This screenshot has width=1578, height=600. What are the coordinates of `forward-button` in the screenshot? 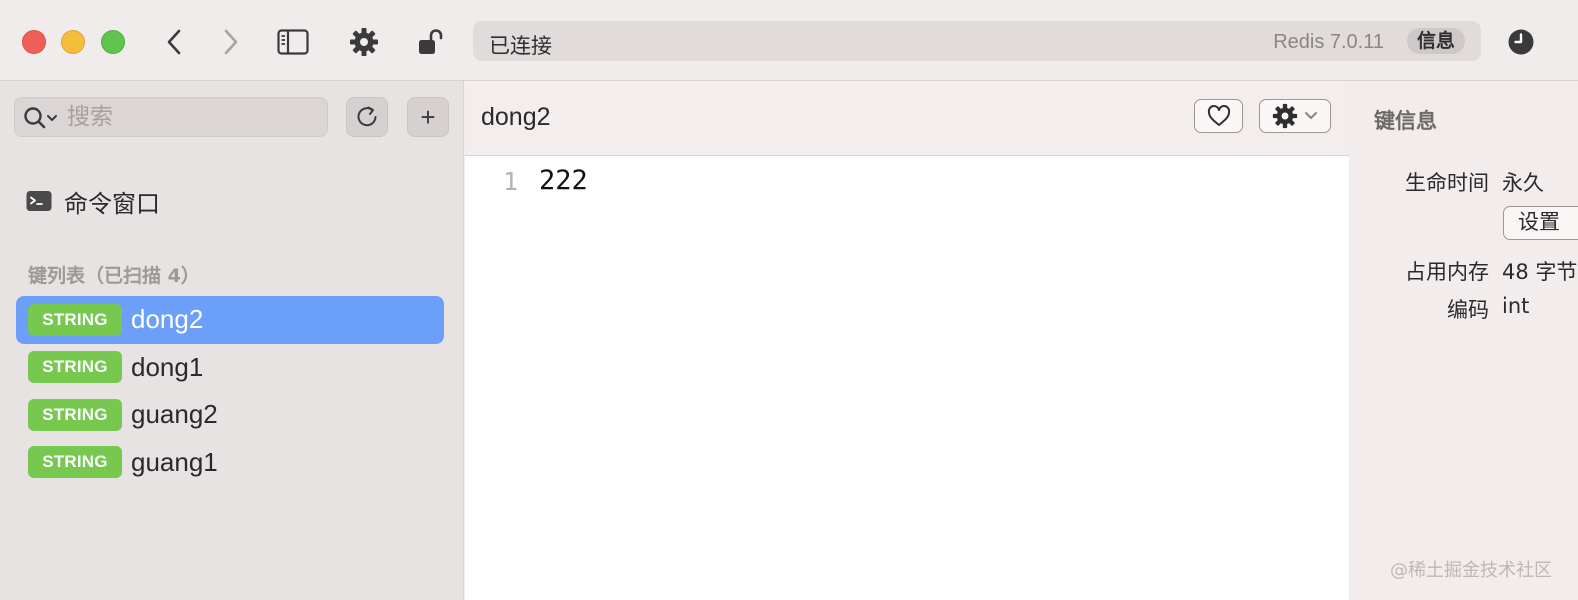 It's located at (231, 42).